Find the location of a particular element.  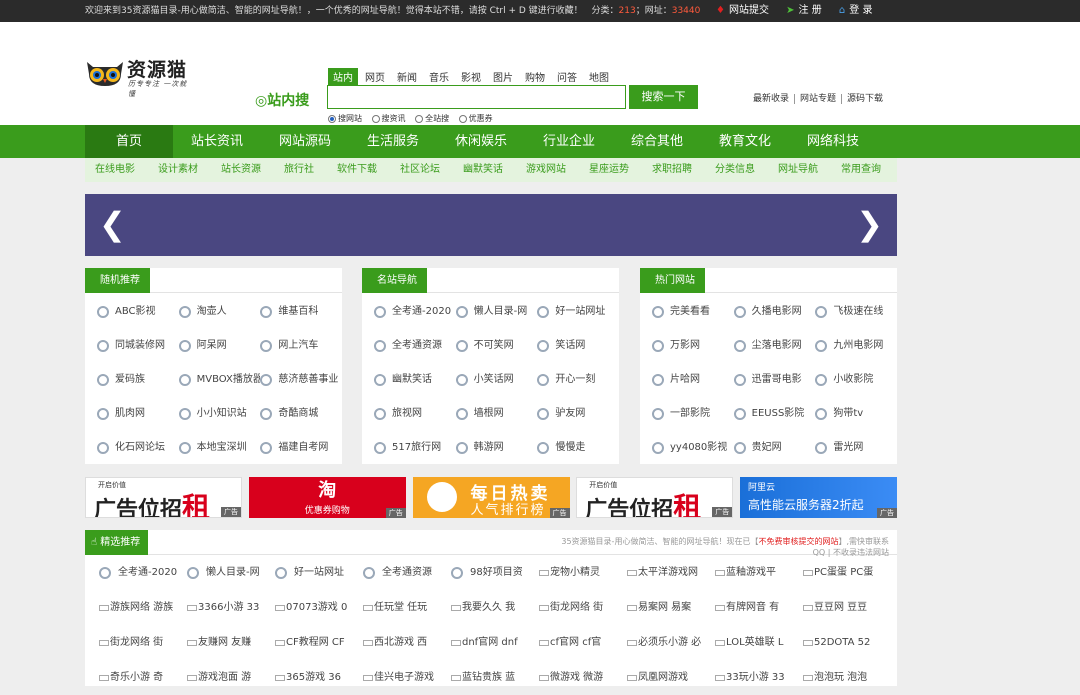

ad-taobao: 淘 优惠券购物 广告 is located at coordinates (327, 497).